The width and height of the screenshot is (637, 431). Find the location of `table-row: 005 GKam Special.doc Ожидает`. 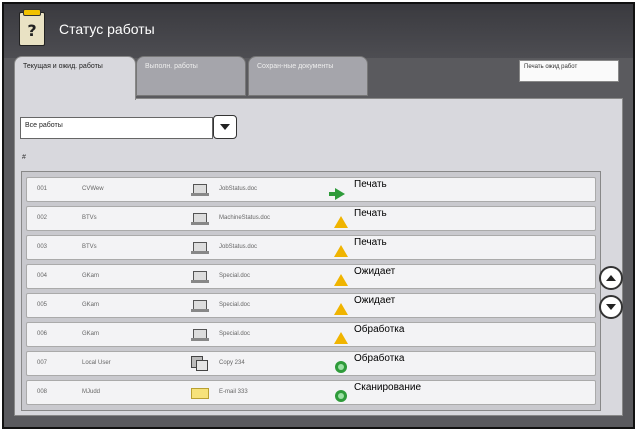

table-row: 005 GKam Special.doc Ожидает is located at coordinates (311, 305).